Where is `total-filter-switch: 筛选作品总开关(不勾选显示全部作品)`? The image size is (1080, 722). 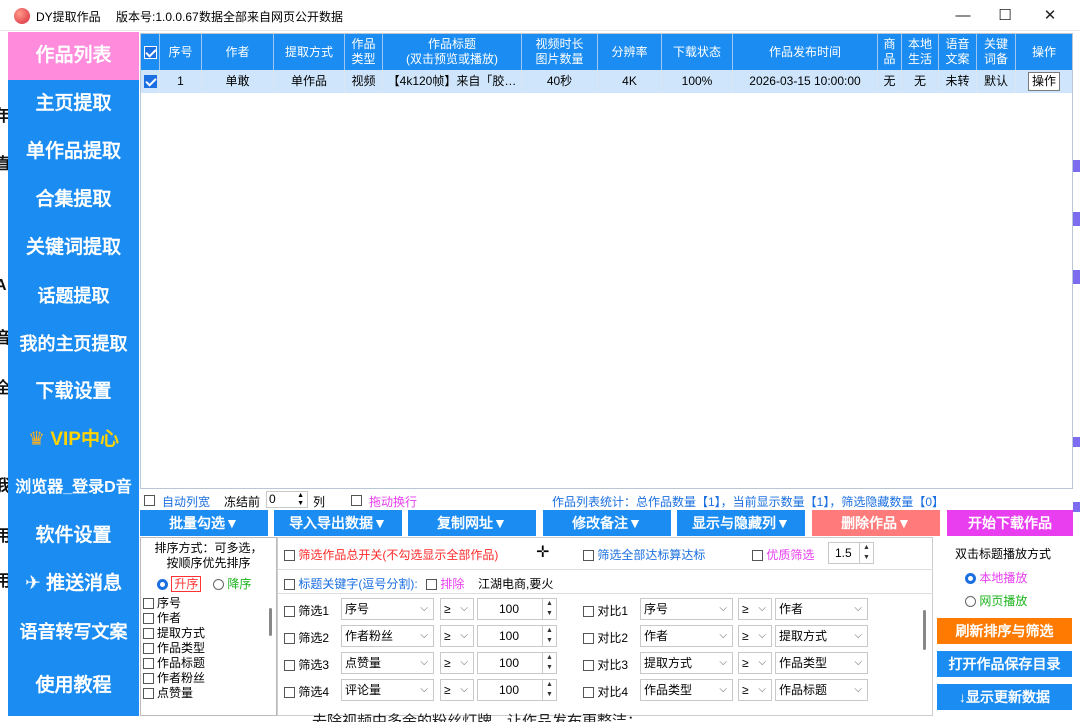 total-filter-switch: 筛选作品总开关(不勾选显示全部作品) is located at coordinates (391, 554).